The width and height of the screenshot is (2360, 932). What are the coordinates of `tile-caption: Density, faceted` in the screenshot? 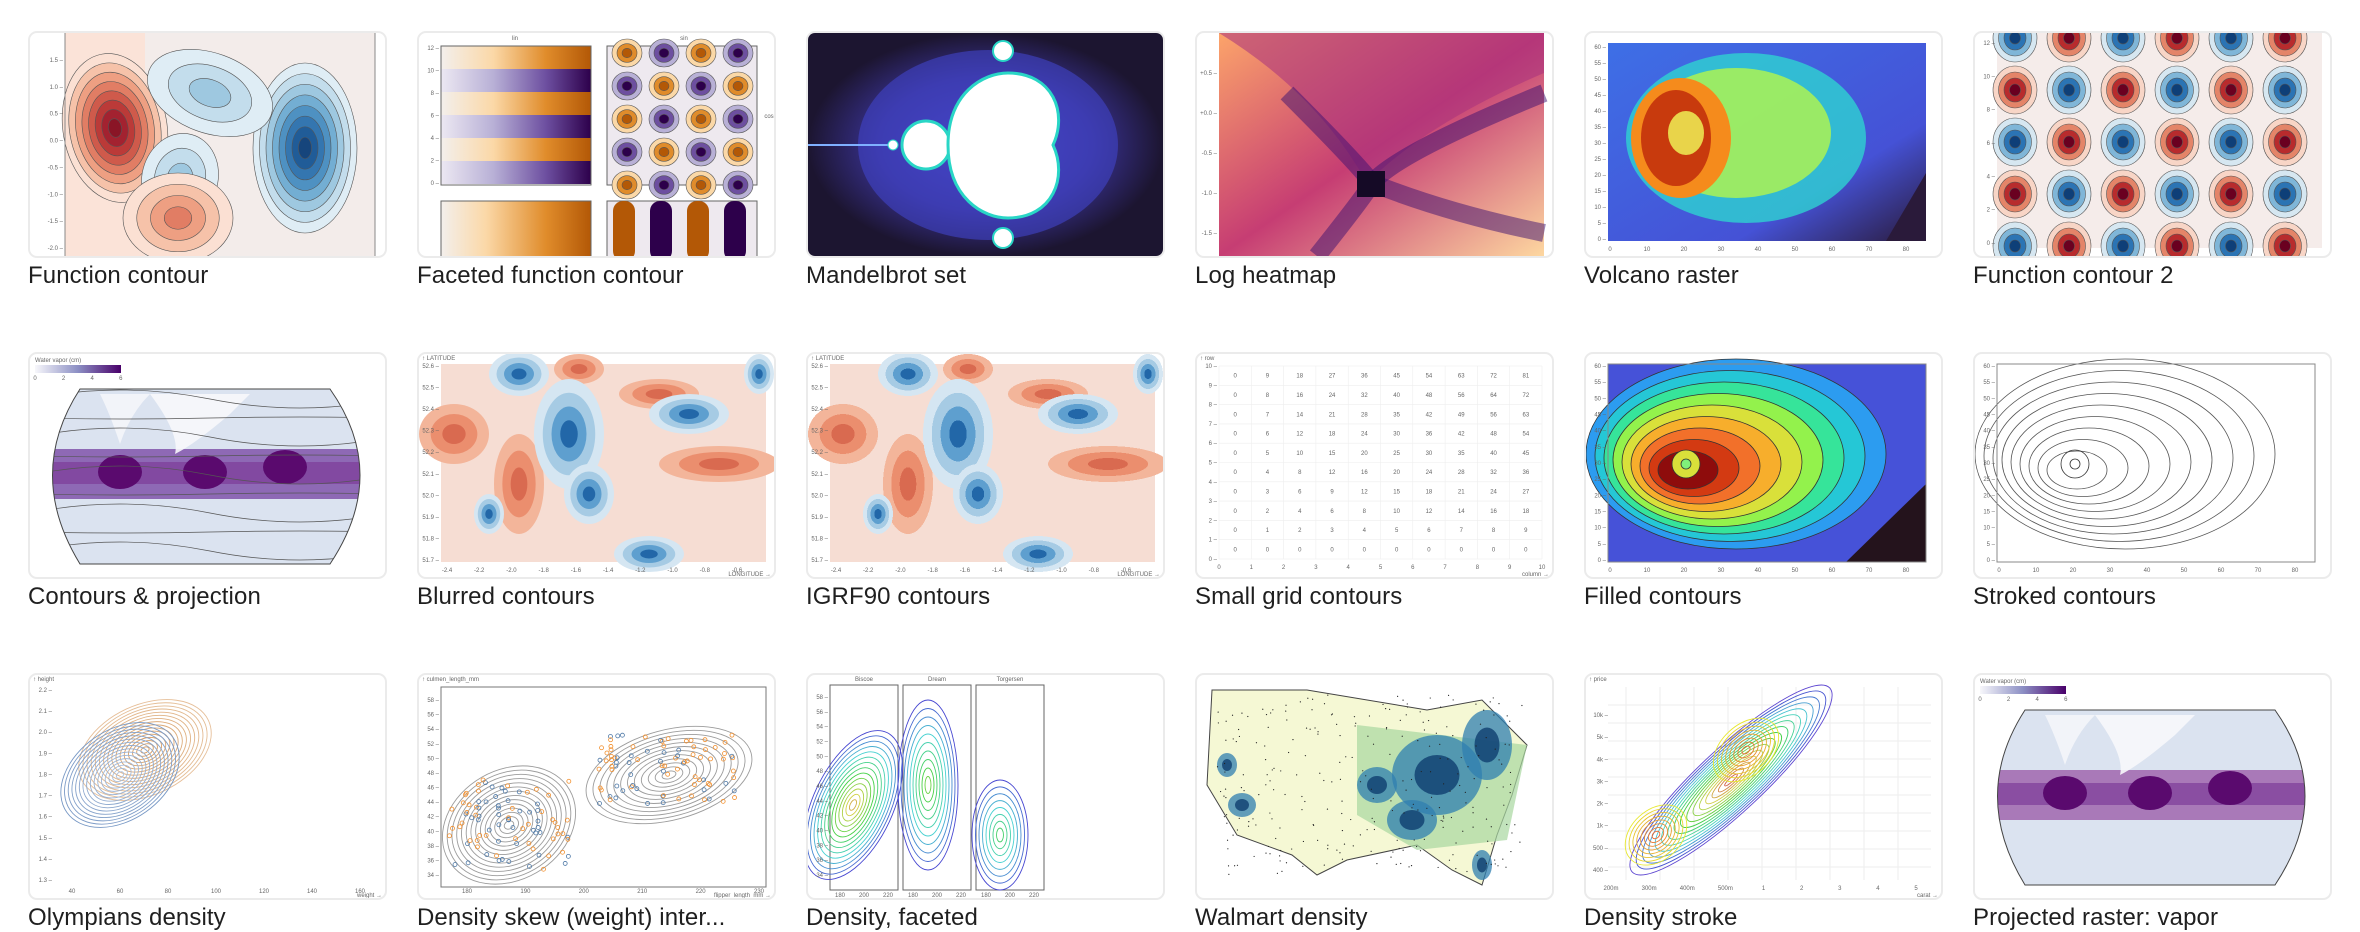 It's located at (985, 918).